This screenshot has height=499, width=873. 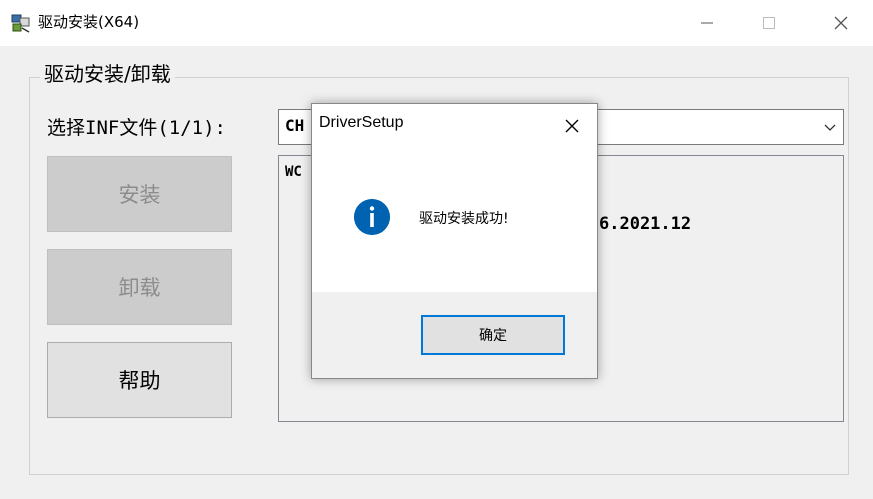 I want to click on inf-file-label: 选择INF文件(1/1):, so click(x=136, y=128).